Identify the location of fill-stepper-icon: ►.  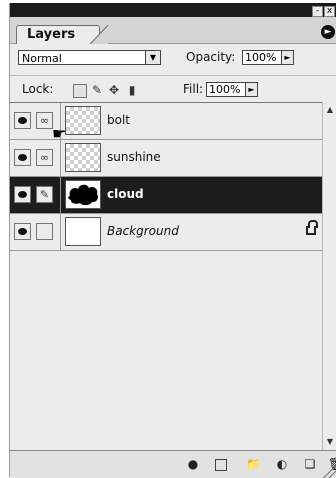
(252, 89).